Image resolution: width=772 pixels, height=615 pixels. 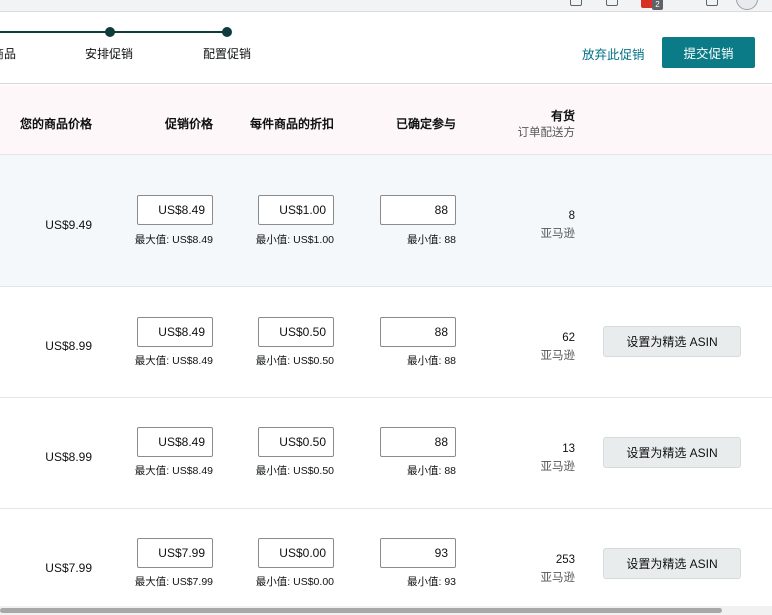 I want to click on promo-price-hint: 最大值: US$7.99, so click(x=173, y=582).